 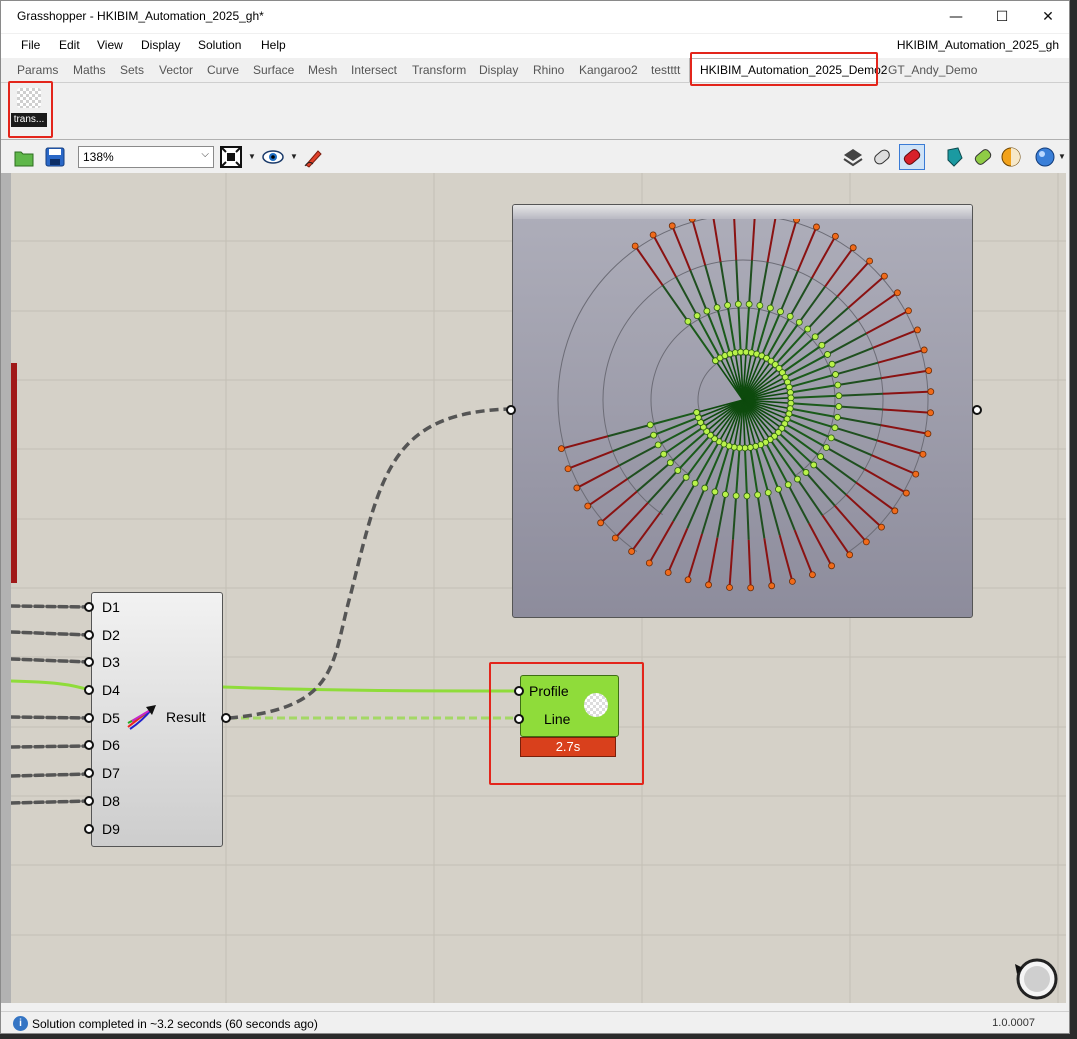 I want to click on tab-testttt: testttt, so click(x=665, y=70).